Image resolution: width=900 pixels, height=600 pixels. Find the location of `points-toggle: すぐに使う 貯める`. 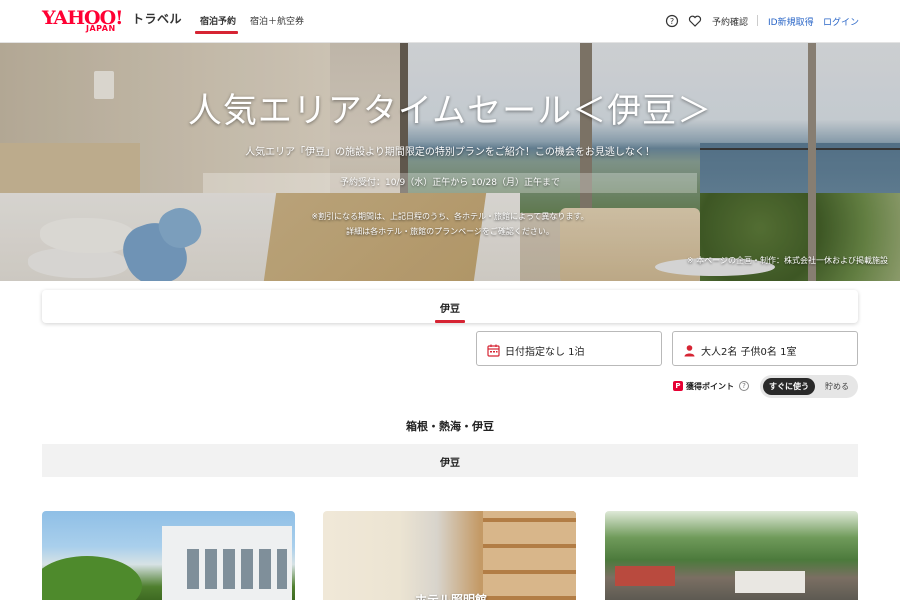

points-toggle: すぐに使う 貯める is located at coordinates (809, 386).